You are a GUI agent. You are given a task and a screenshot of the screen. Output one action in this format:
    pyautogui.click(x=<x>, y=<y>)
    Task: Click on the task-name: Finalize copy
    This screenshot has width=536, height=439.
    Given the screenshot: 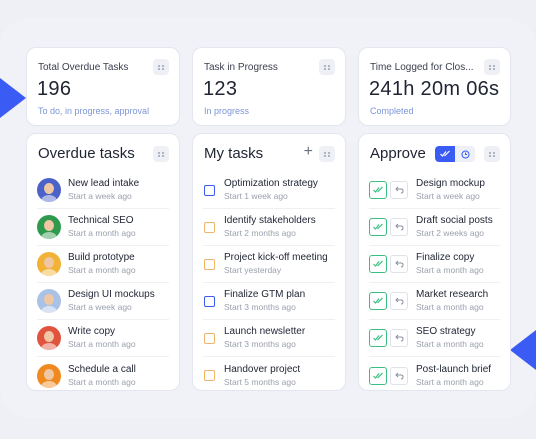 What is the action you would take?
    pyautogui.click(x=445, y=257)
    